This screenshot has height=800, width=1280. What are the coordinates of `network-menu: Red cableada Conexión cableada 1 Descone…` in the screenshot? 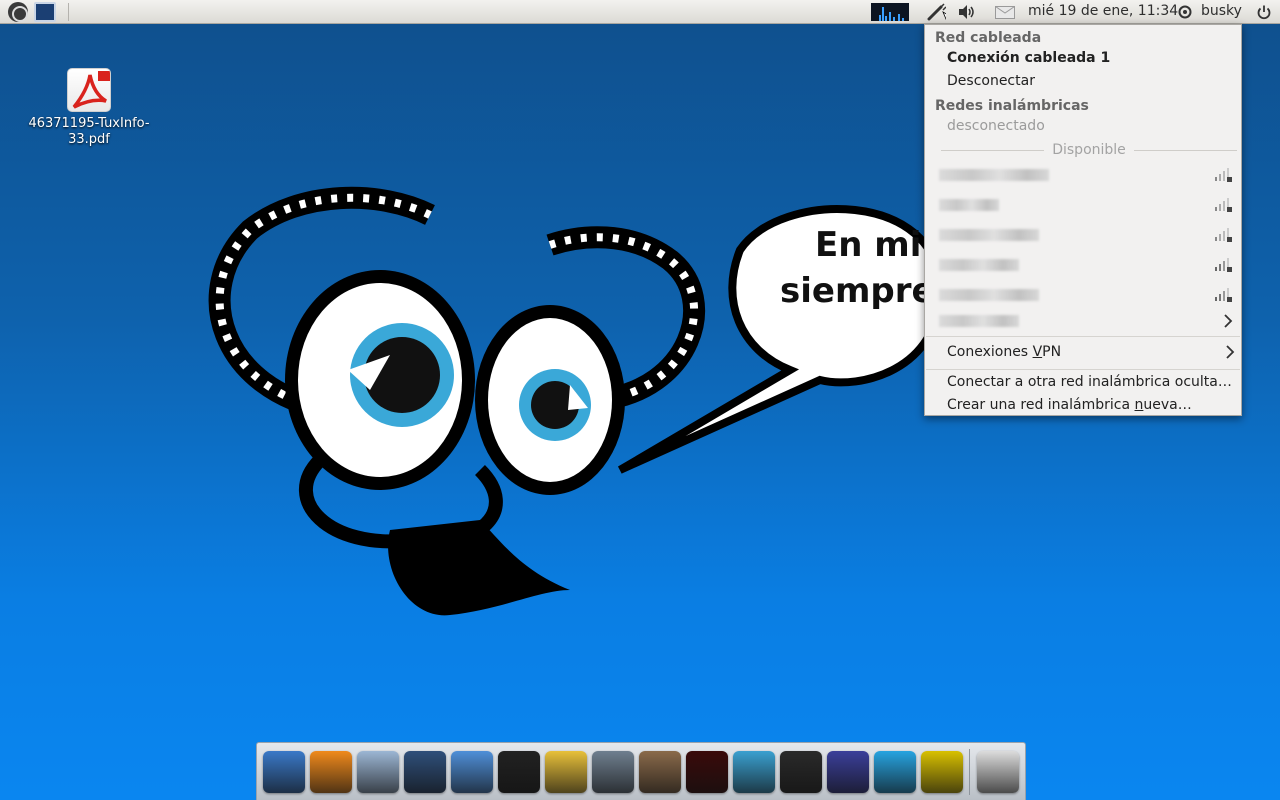 It's located at (1083, 220).